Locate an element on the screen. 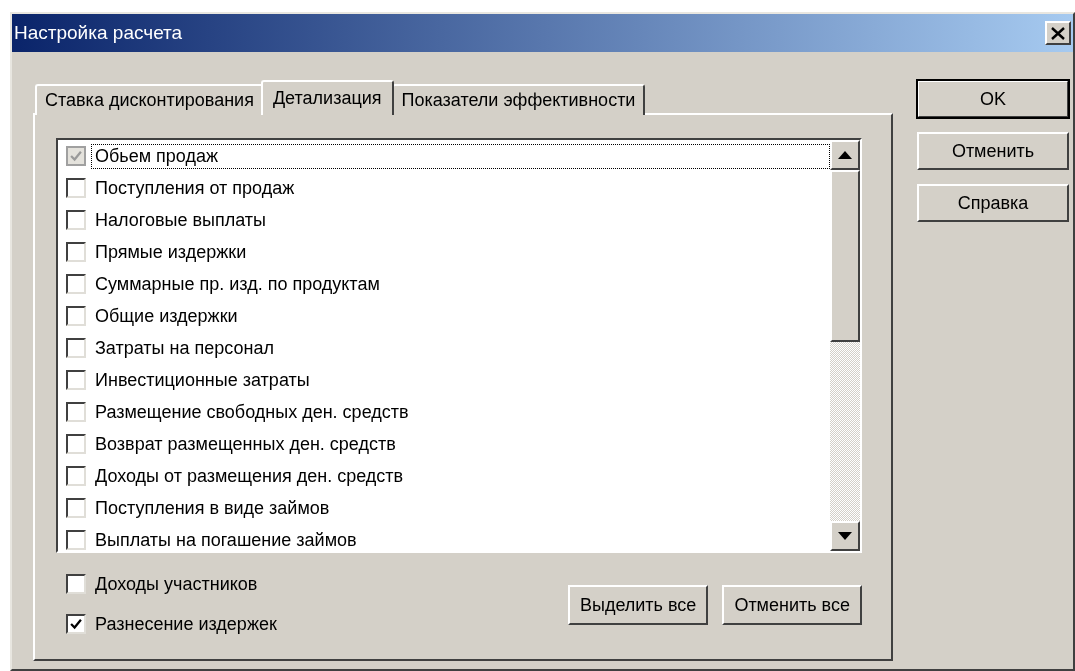 The width and height of the screenshot is (1075, 671). checkbox-label: Доходы участников is located at coordinates (176, 584).